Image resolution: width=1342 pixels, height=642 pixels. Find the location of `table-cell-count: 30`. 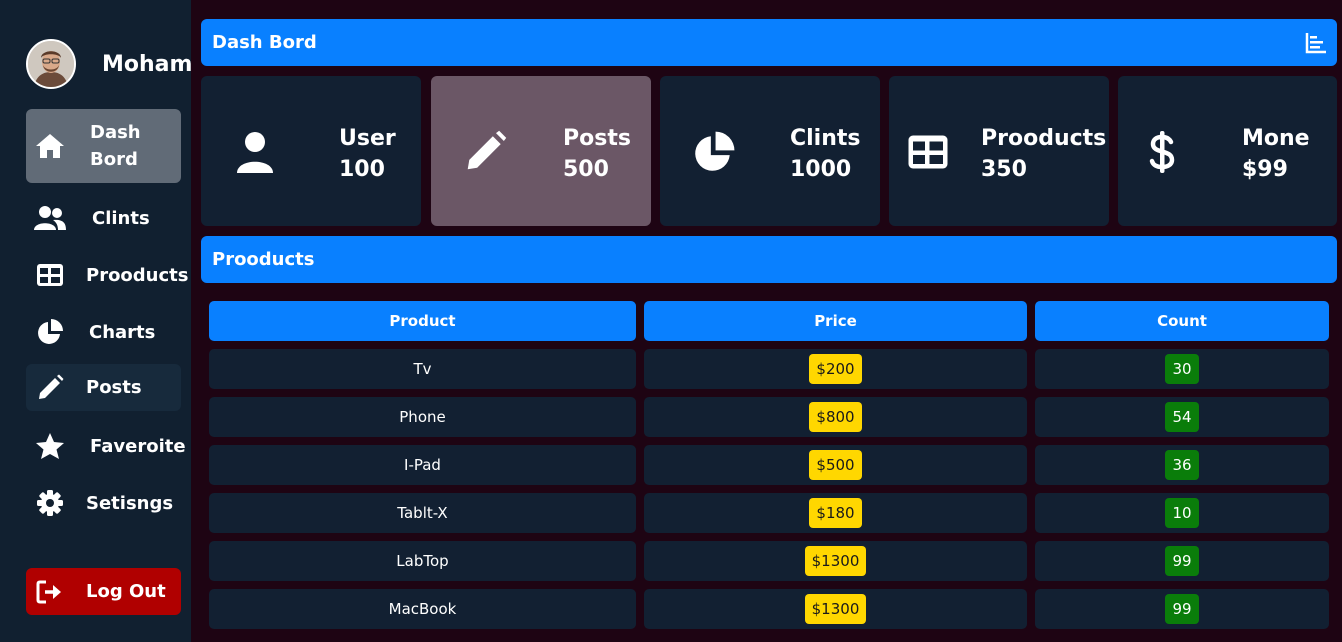

table-cell-count: 30 is located at coordinates (1182, 369).